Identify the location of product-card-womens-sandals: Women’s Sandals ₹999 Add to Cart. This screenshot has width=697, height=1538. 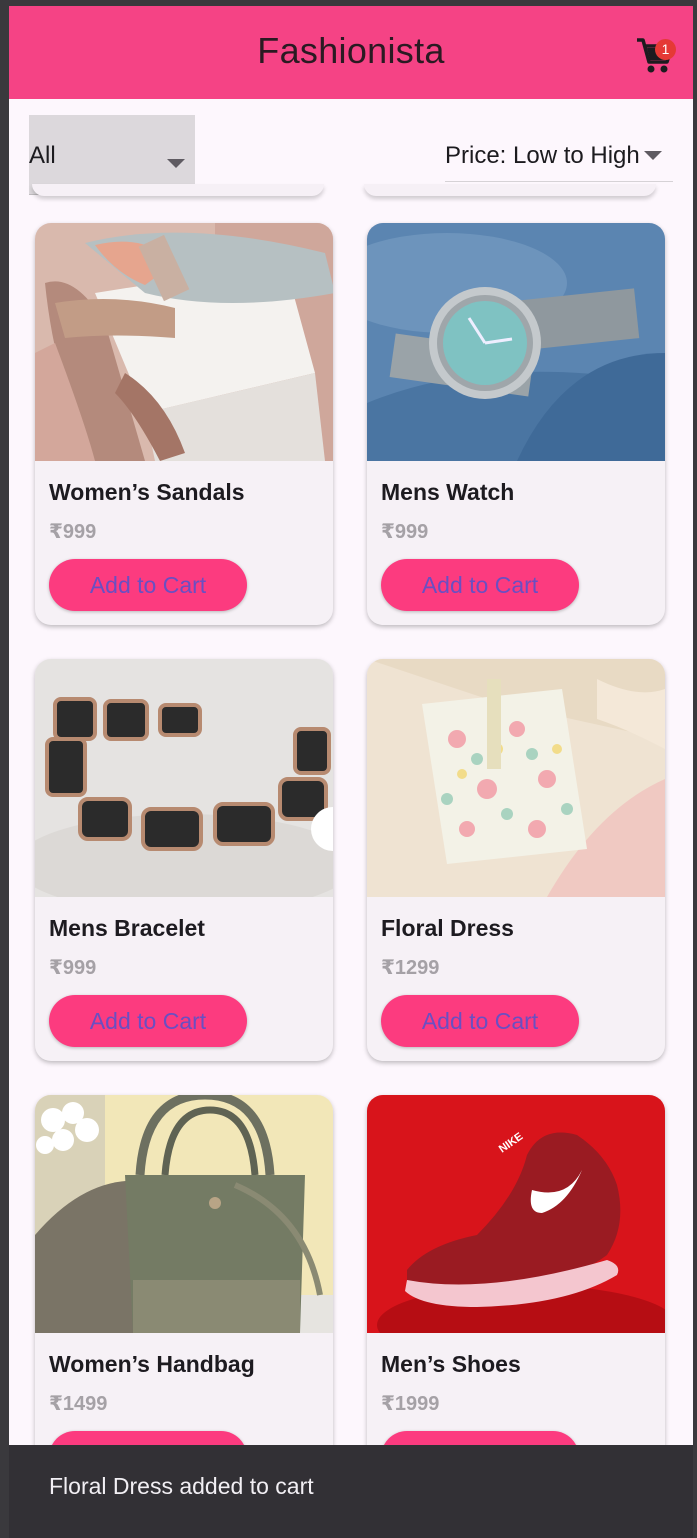
(184, 424).